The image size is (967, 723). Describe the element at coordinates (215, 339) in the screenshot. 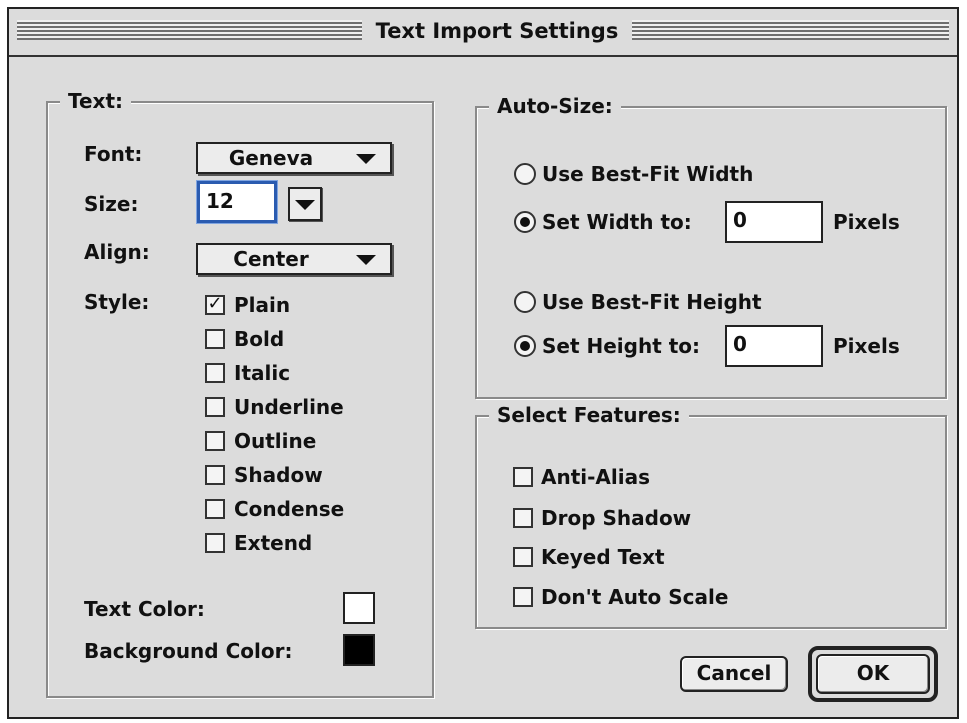

I see `bold-checkbox` at that location.